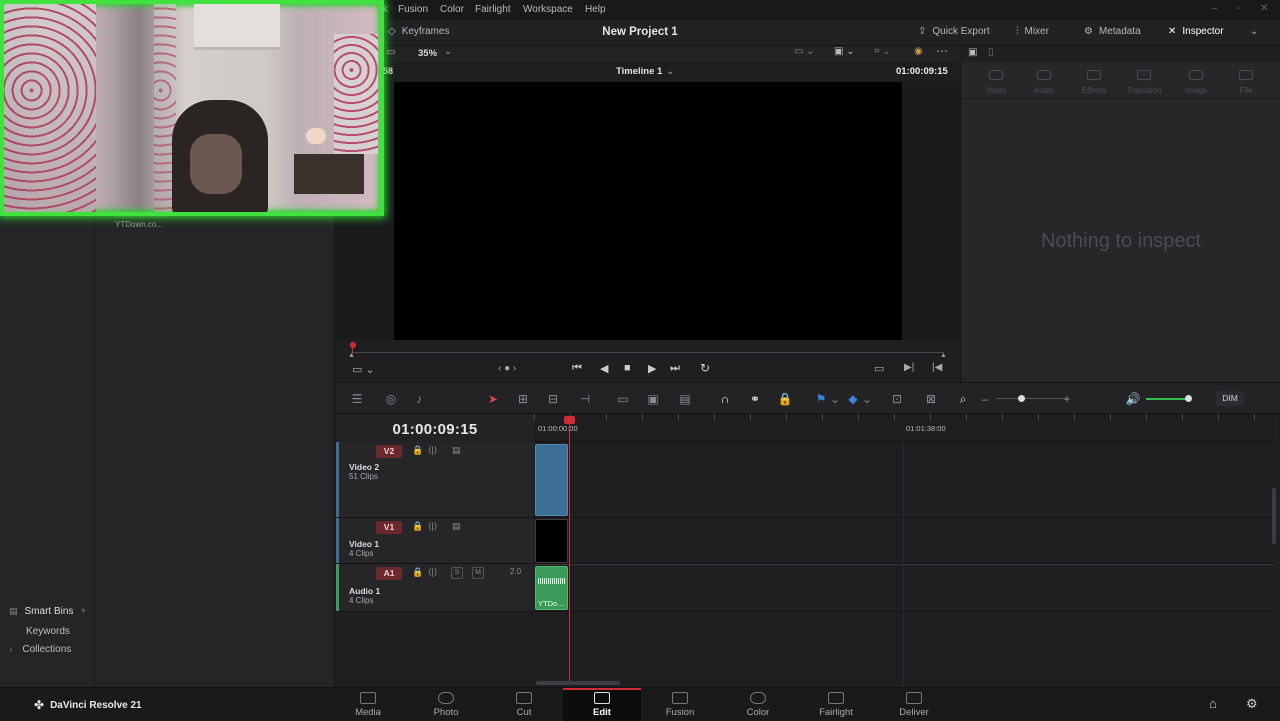  Describe the element at coordinates (931, 399) in the screenshot. I see `detail-zoom-icon: ⊠` at that location.